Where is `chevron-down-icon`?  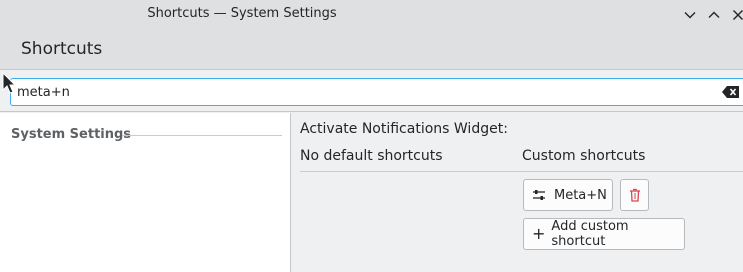 chevron-down-icon is located at coordinates (690, 15).